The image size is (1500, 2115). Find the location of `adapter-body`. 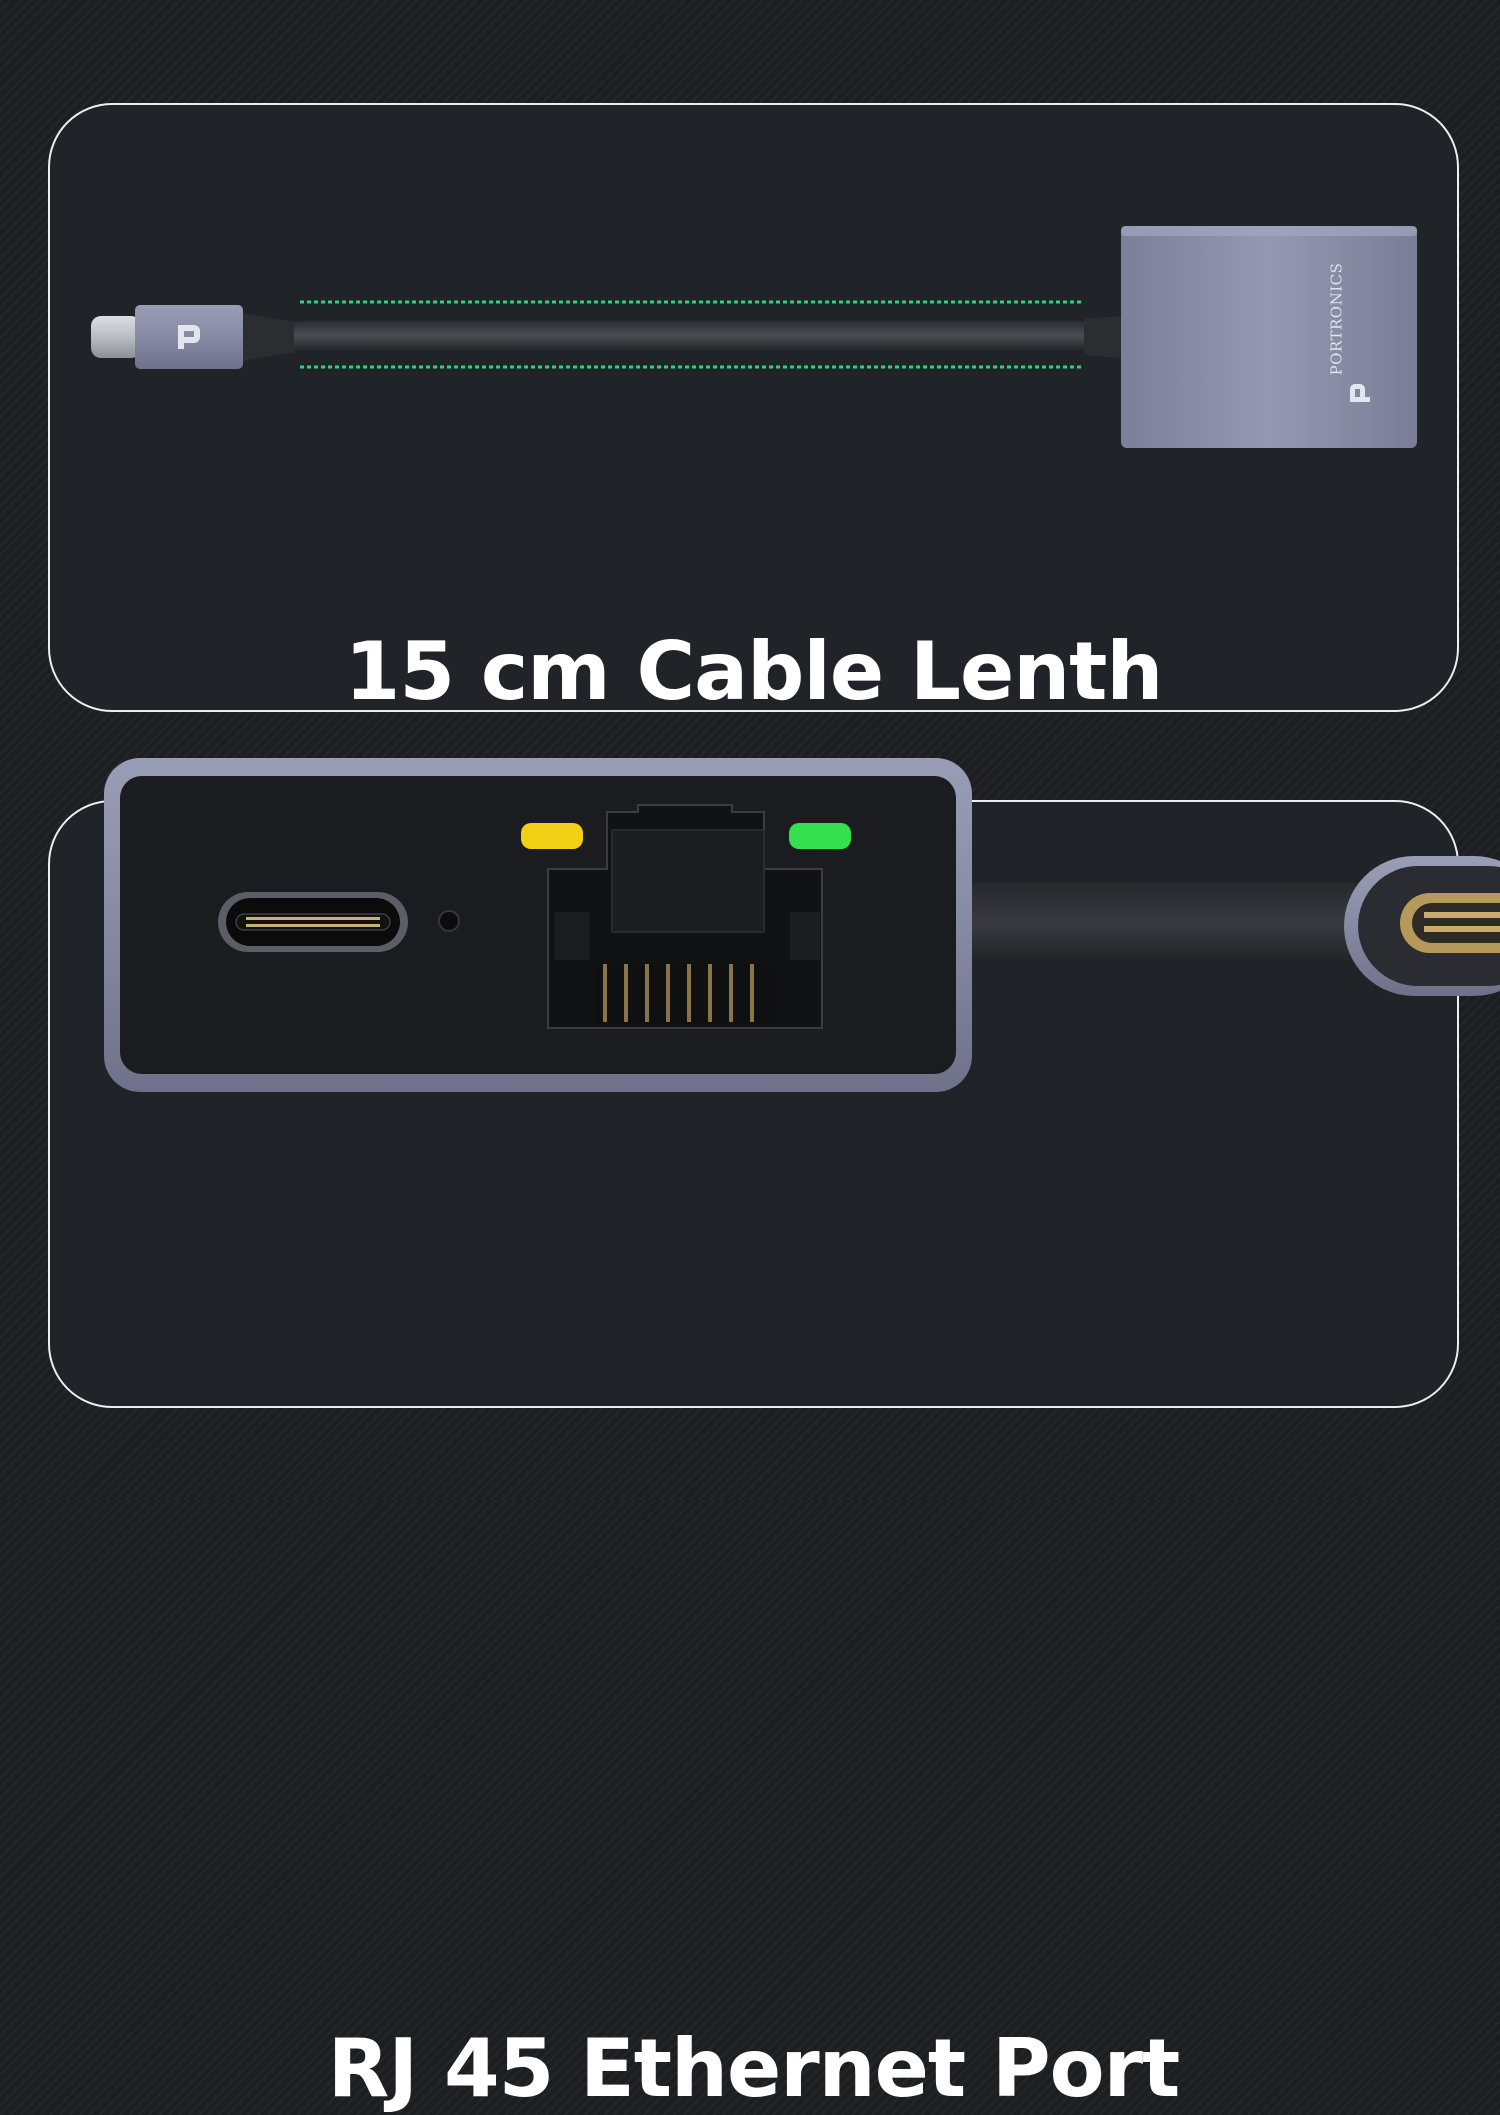

adapter-body is located at coordinates (1269, 337).